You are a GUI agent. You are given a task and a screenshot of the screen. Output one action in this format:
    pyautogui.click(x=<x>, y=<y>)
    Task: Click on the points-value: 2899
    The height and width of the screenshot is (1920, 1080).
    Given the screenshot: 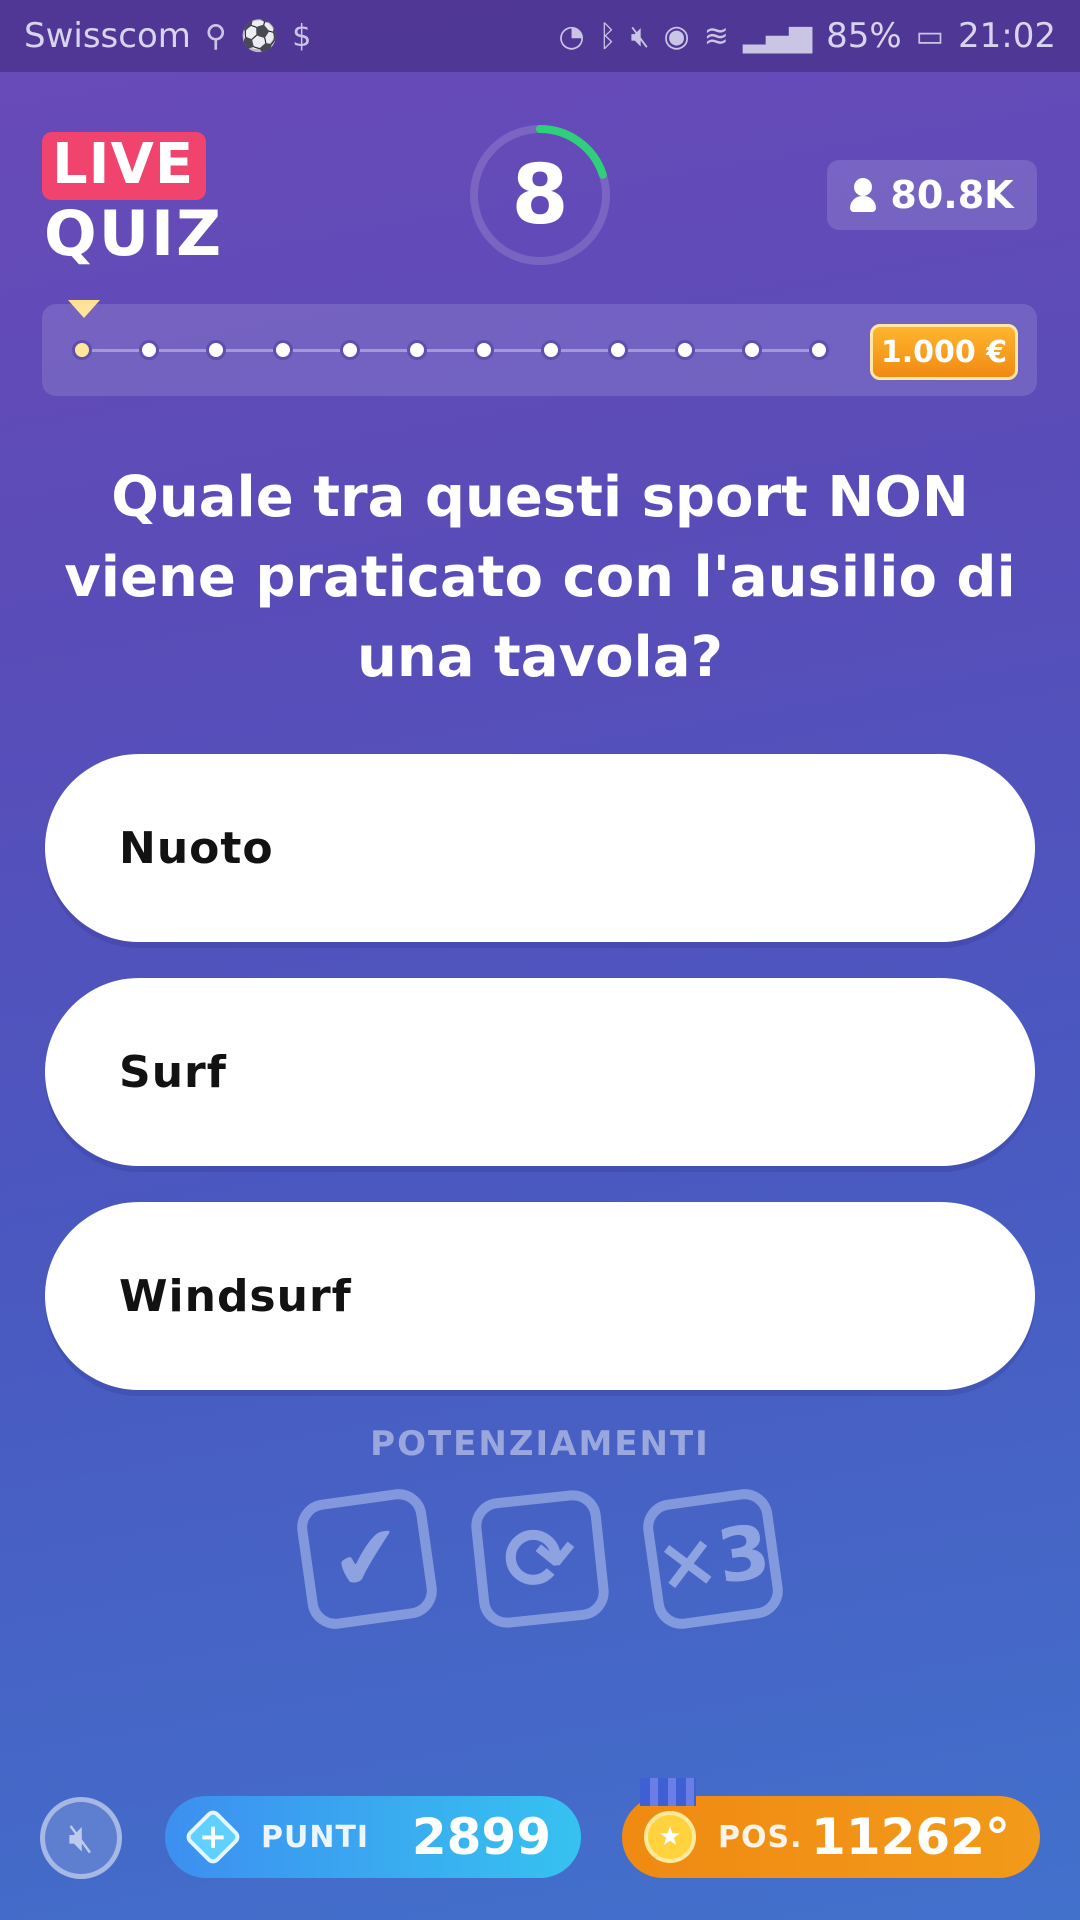 What is the action you would take?
    pyautogui.click(x=481, y=1837)
    